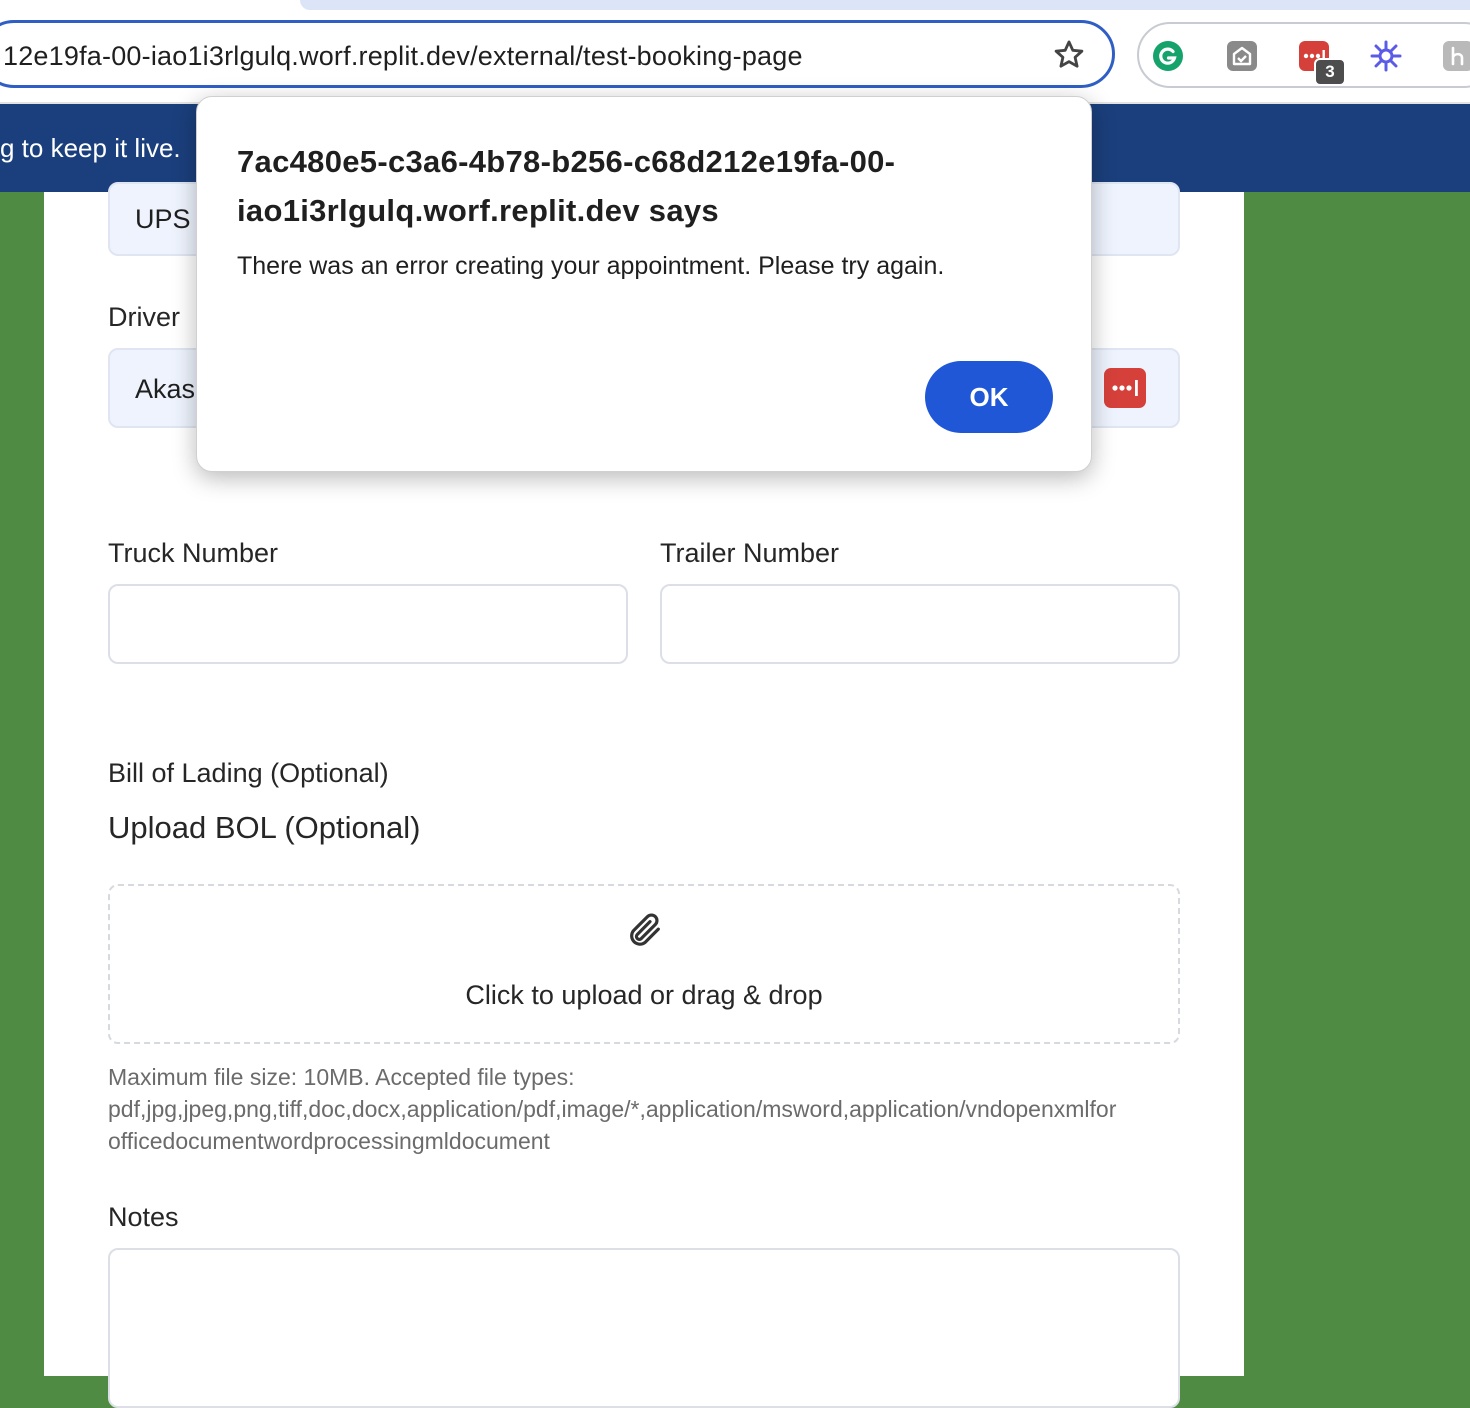  I want to click on extension-badge: 3, so click(1330, 72).